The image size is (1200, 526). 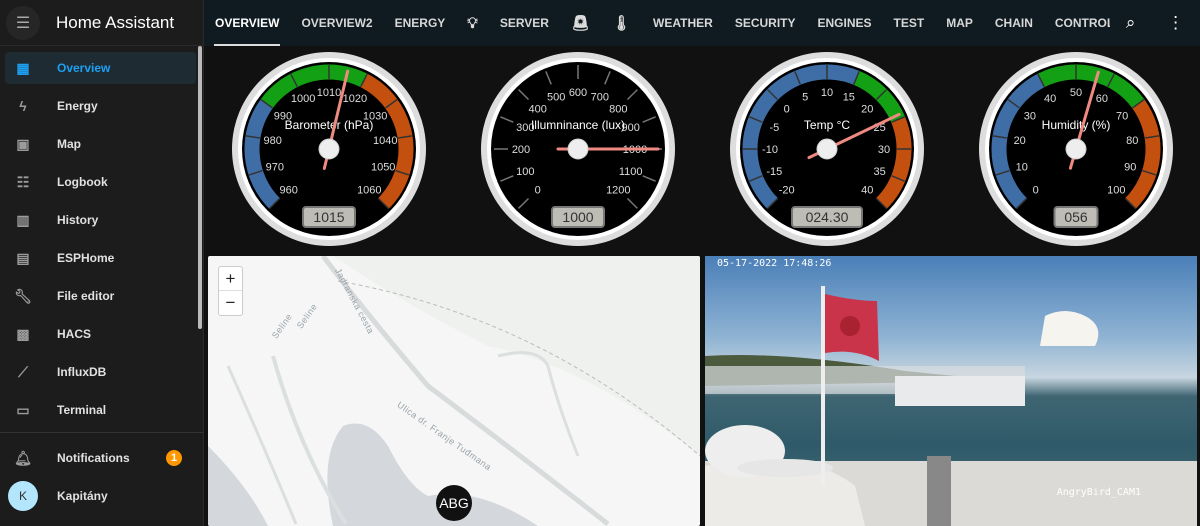 I want to click on gauge-tick-label: 5, so click(x=805, y=97).